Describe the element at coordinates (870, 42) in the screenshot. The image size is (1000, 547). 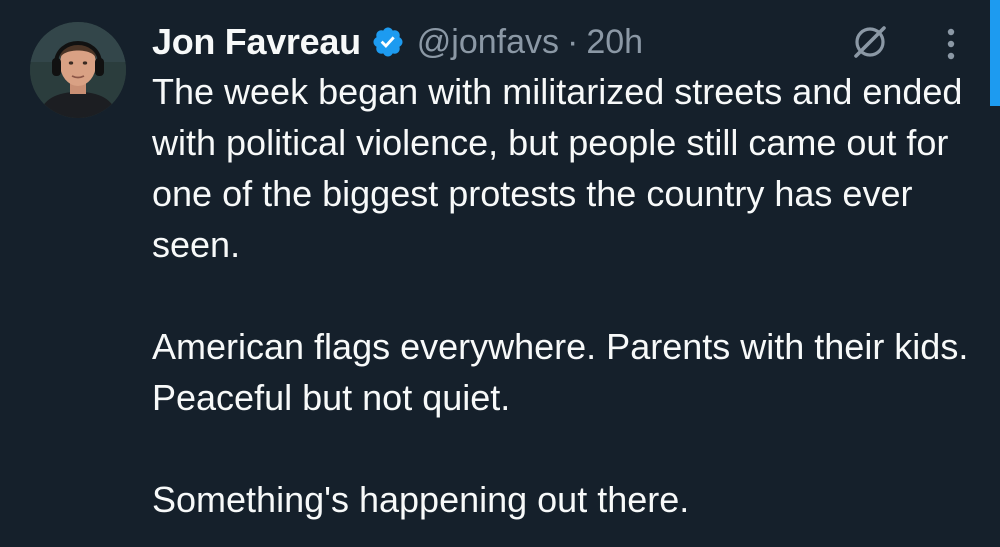
I see `grok-icon` at that location.